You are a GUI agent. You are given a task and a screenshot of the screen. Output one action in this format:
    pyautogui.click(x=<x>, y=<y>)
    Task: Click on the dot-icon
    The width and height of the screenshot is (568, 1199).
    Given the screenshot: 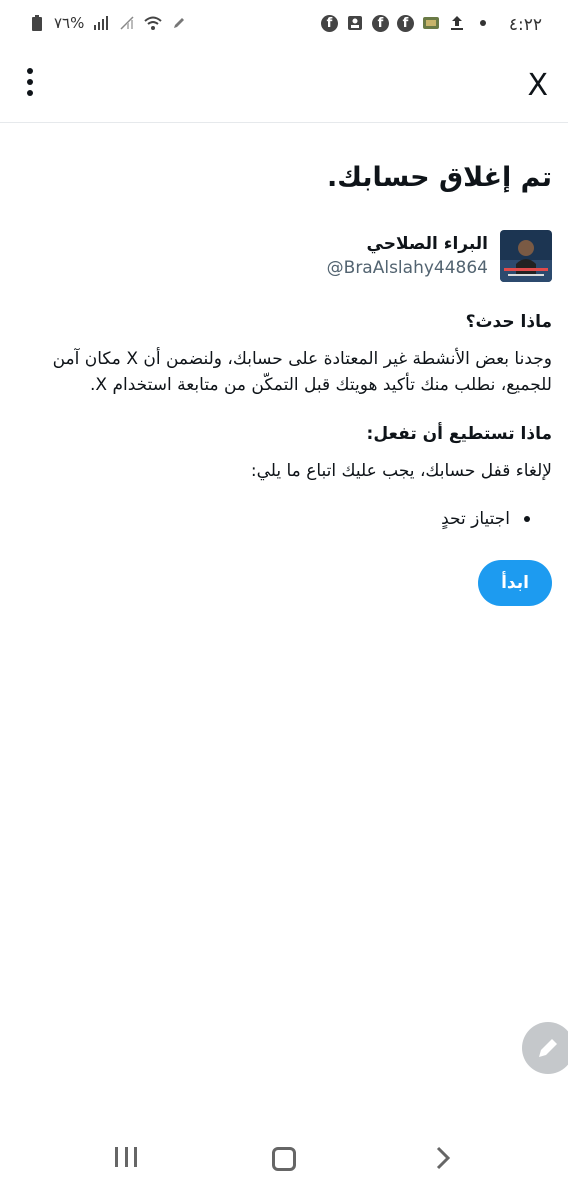 What is the action you would take?
    pyautogui.click(x=483, y=23)
    